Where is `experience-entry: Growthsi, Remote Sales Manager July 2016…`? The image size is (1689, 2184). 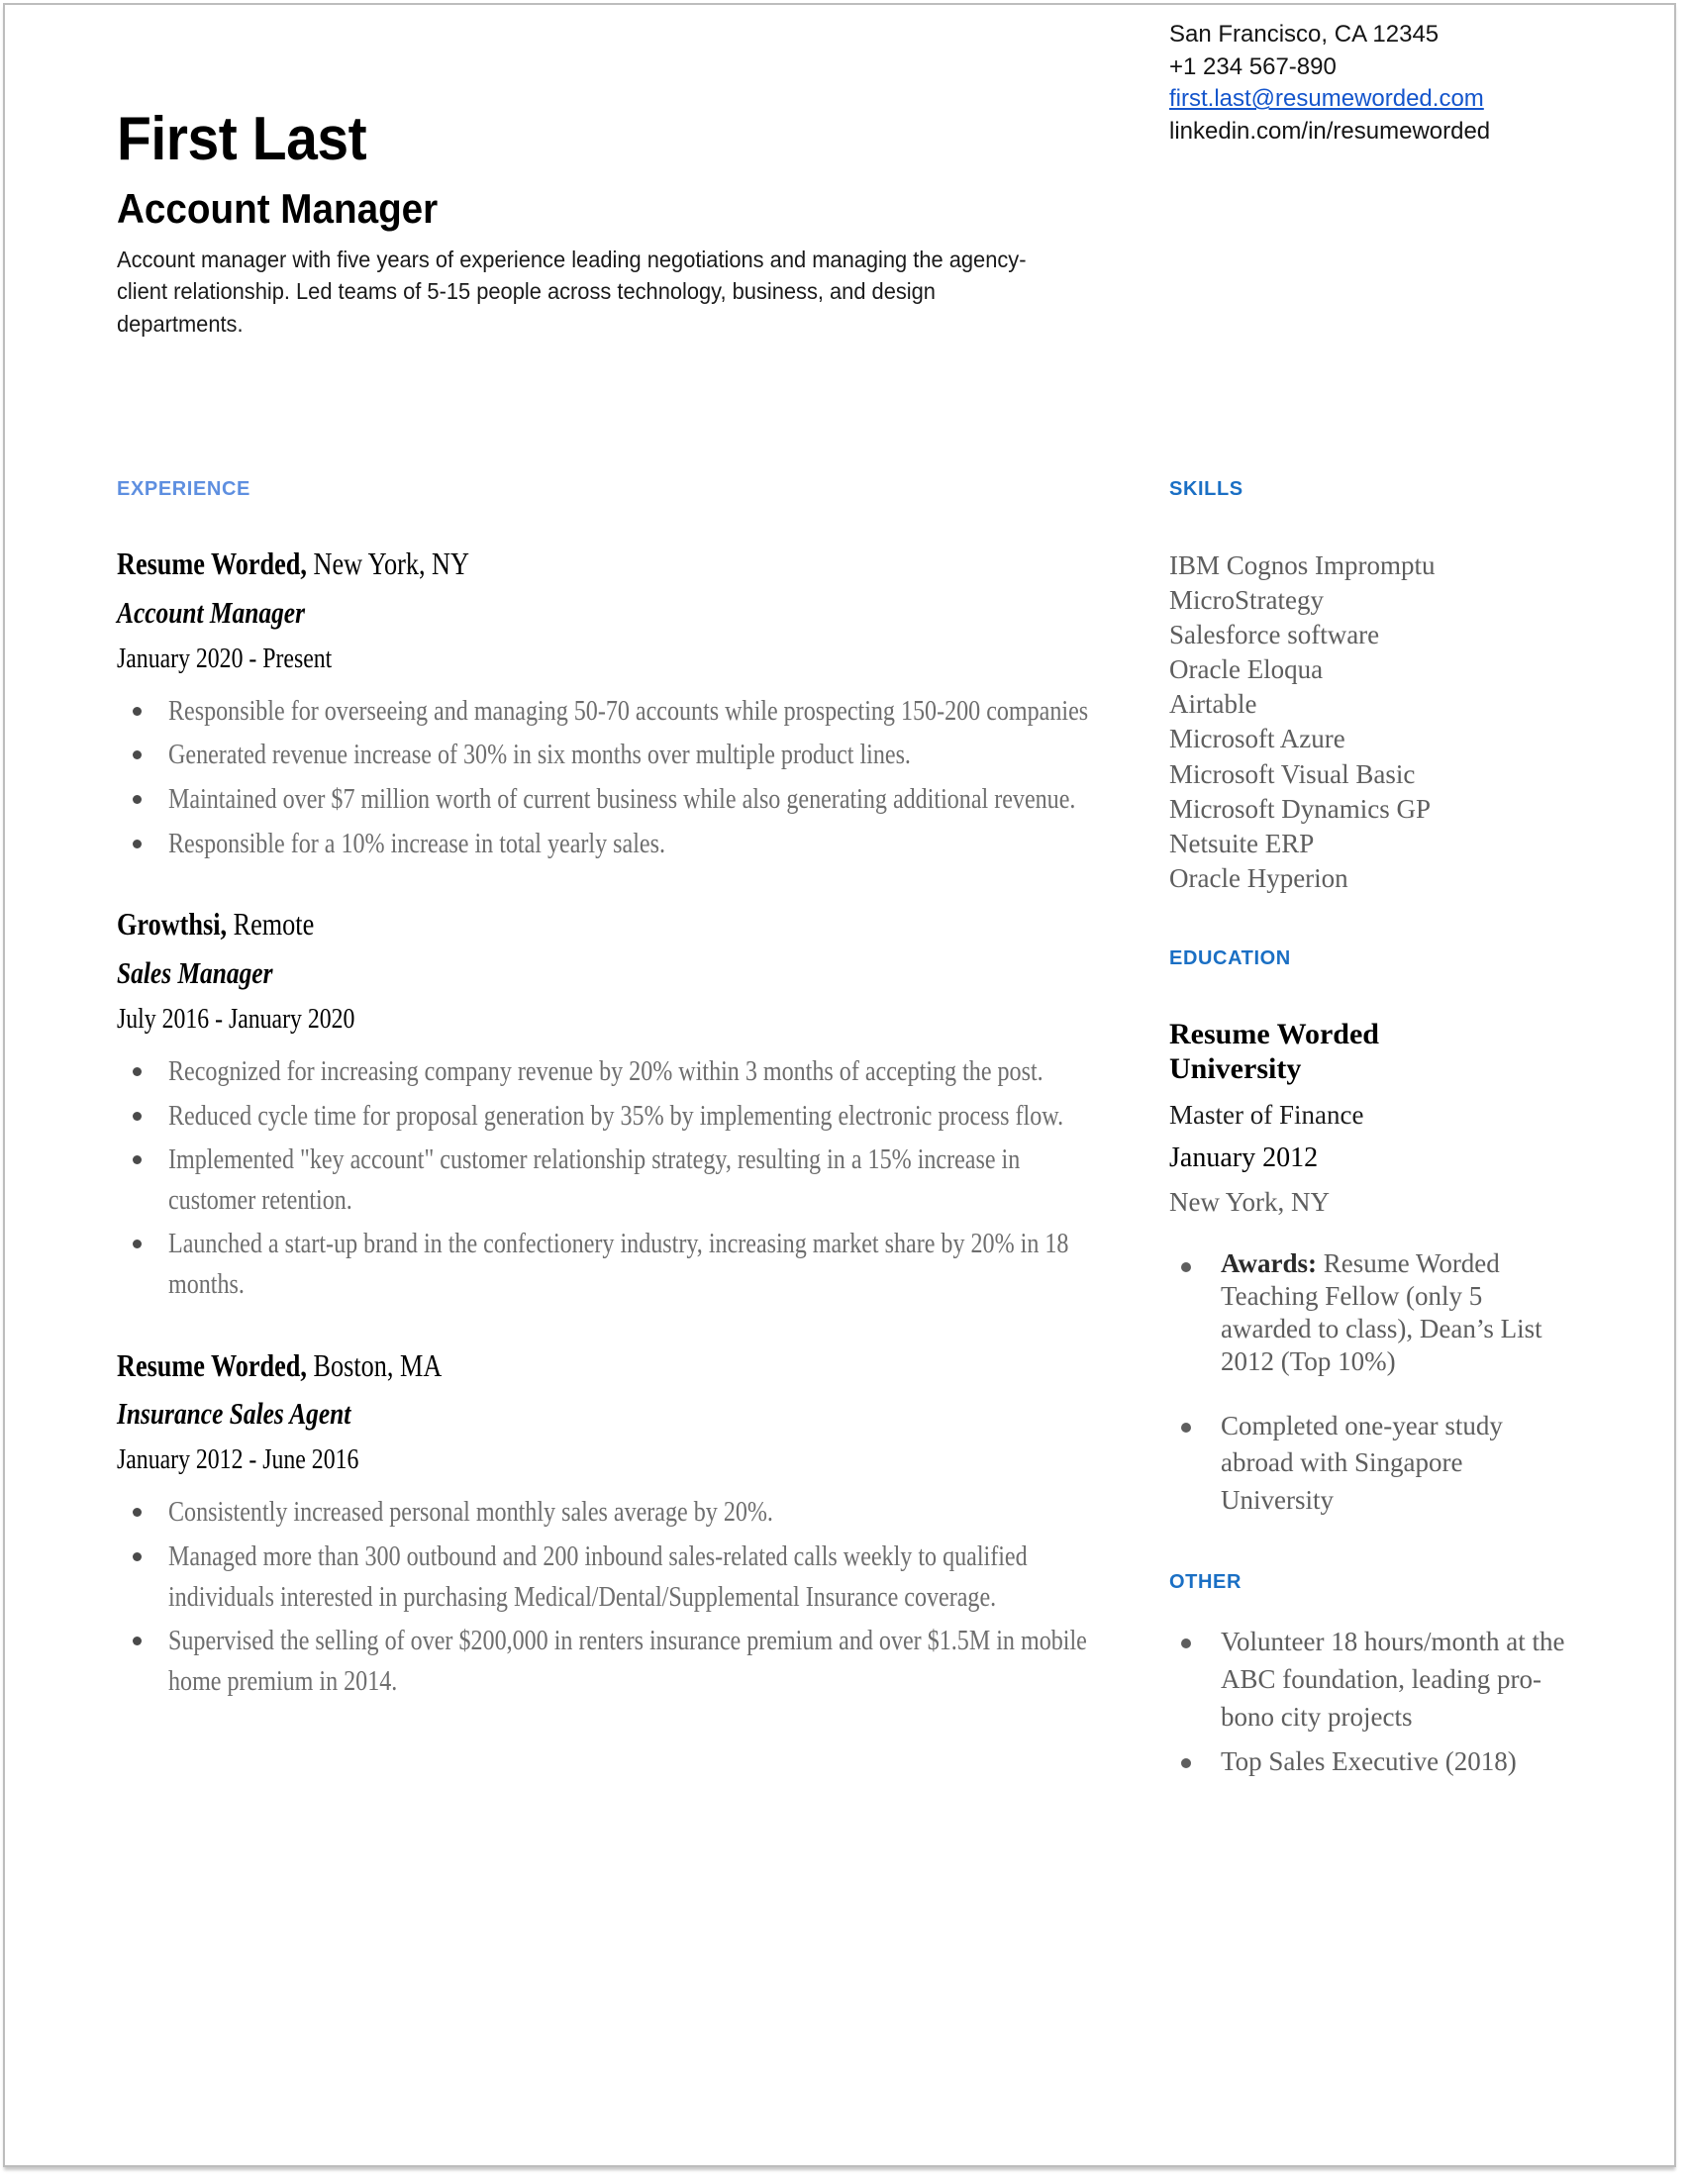 experience-entry: Growthsi, Remote Sales Manager July 2016… is located at coordinates (617, 1105).